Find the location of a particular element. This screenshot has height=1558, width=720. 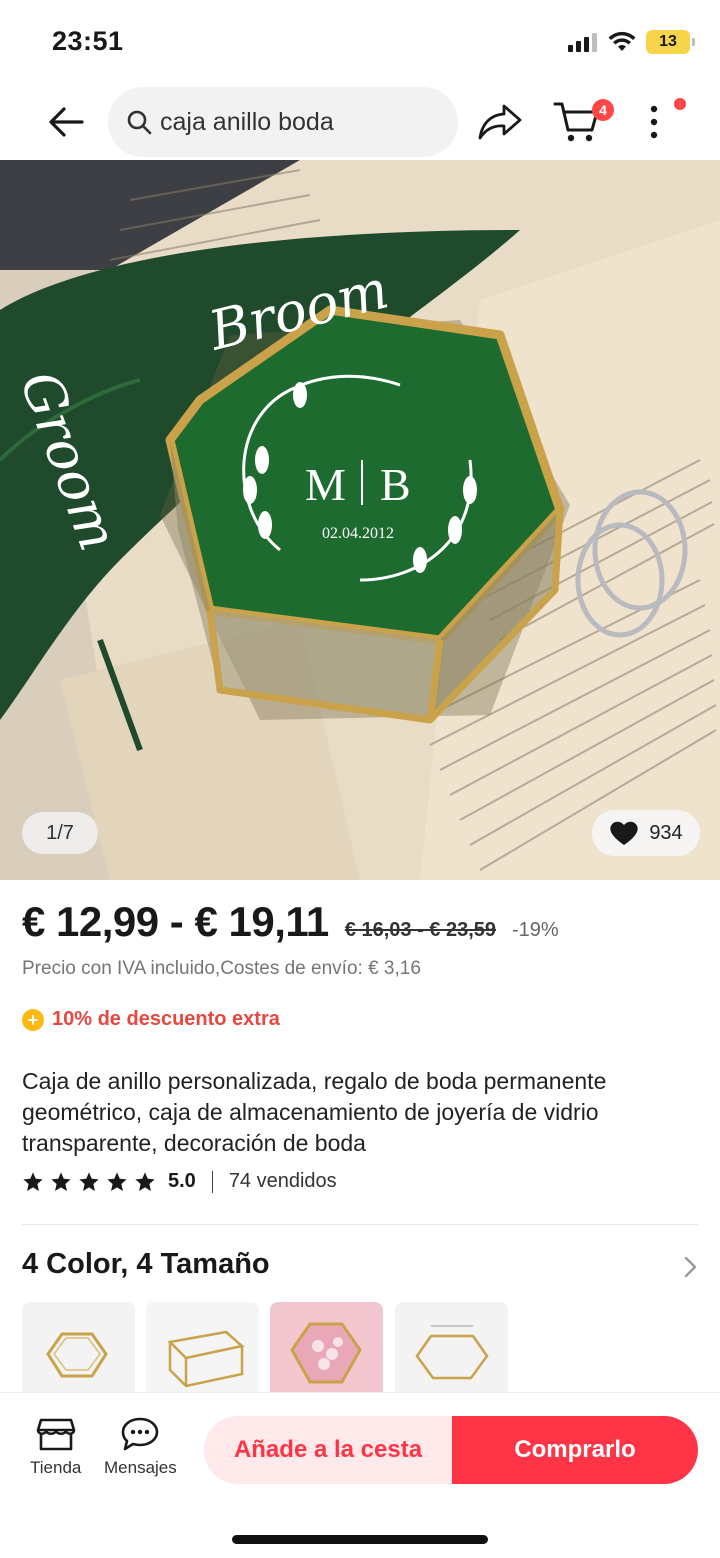

wifi-icon is located at coordinates (622, 41).